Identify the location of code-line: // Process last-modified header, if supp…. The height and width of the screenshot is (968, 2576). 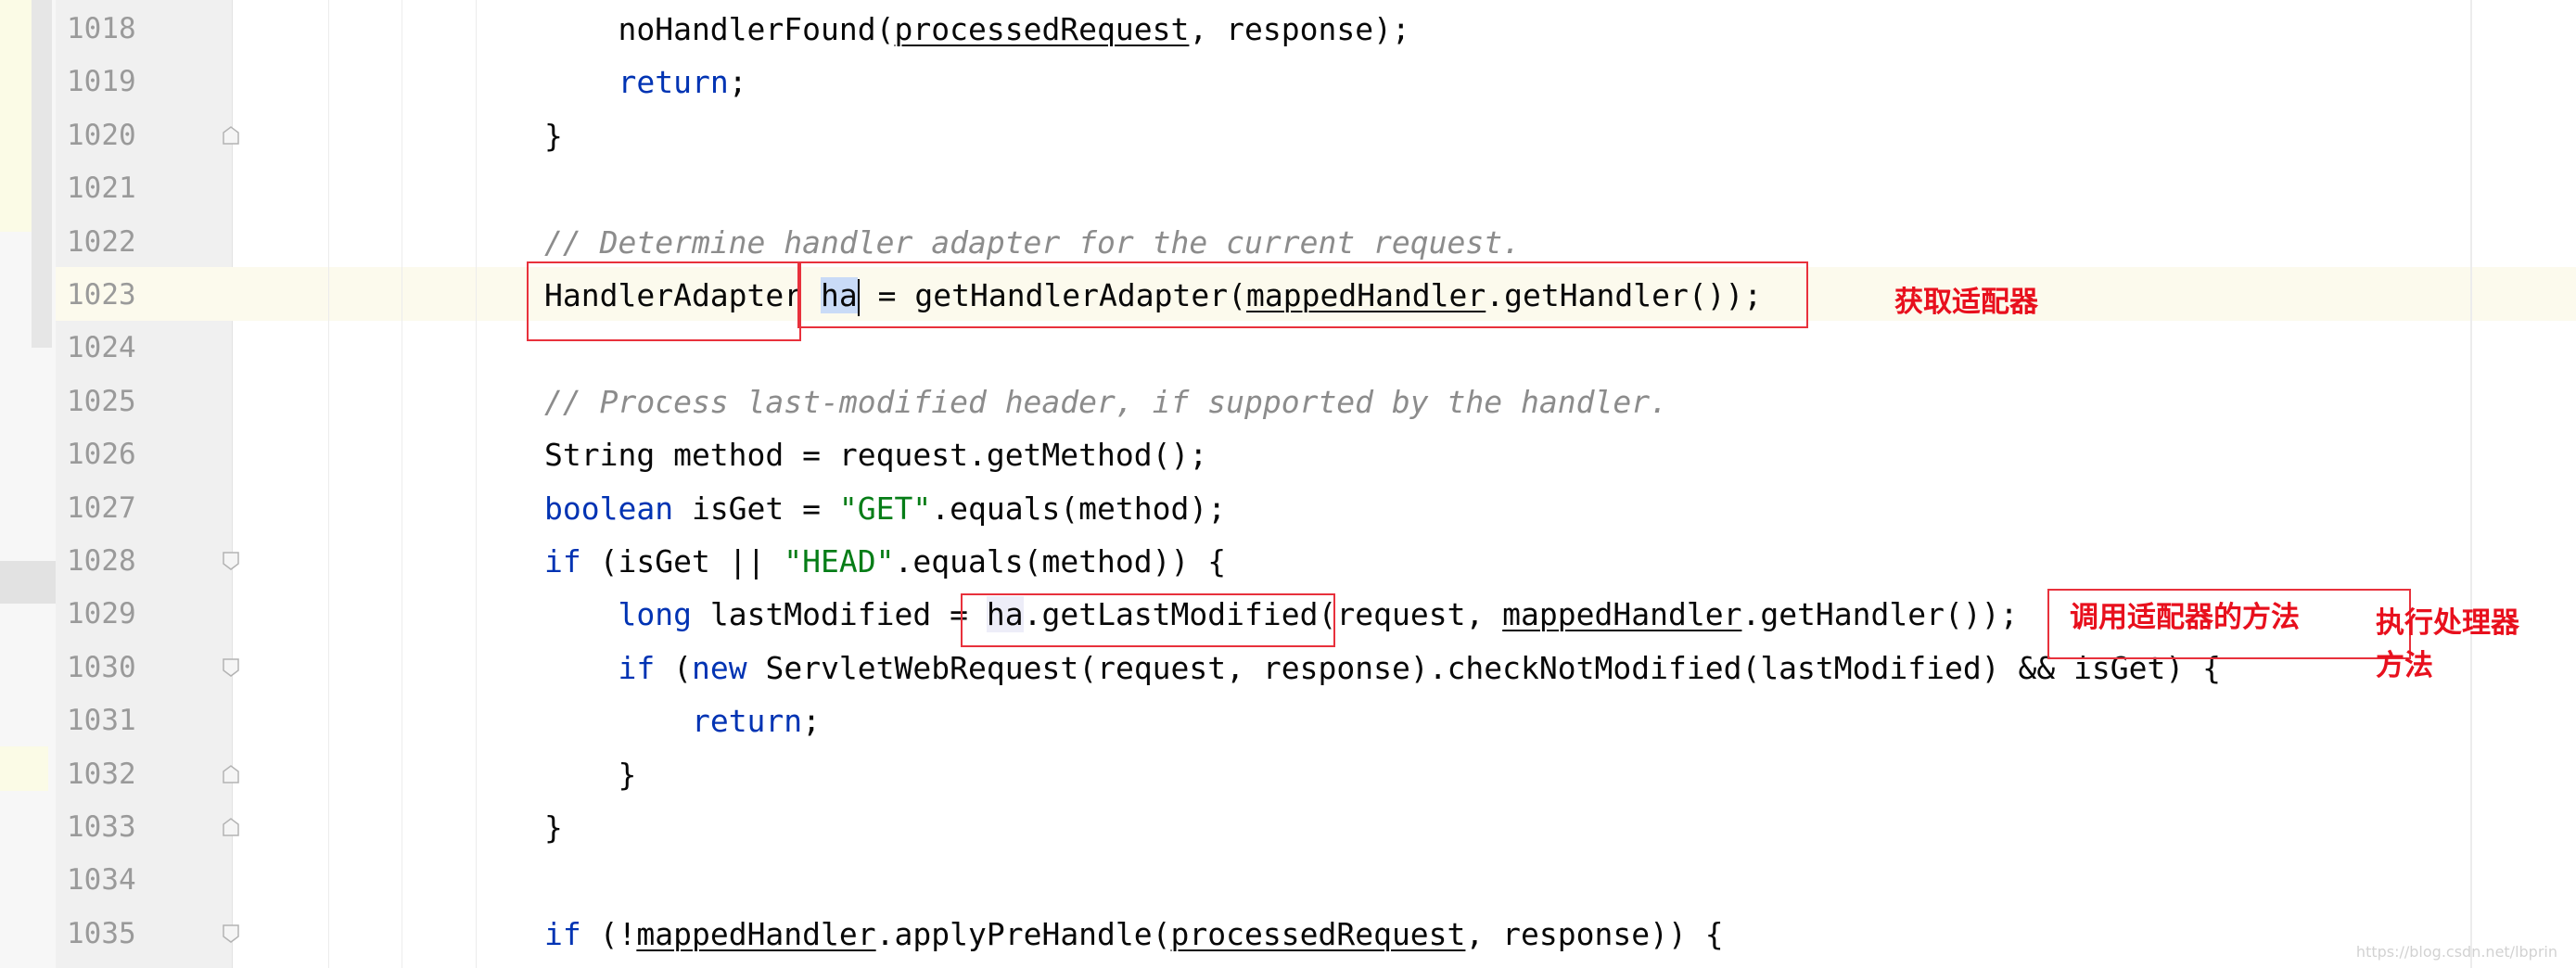
(1106, 402).